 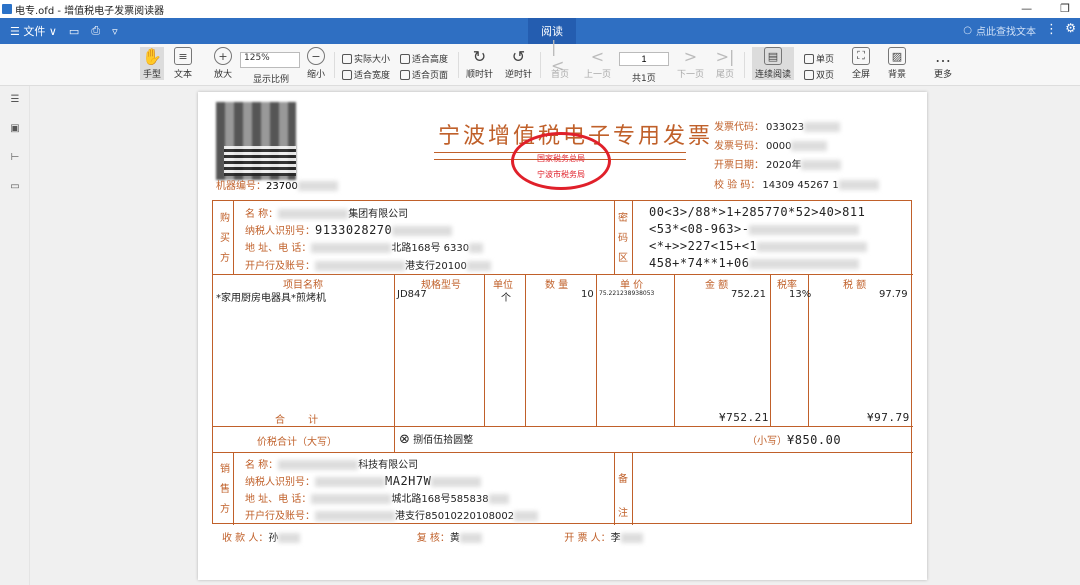 I want to click on chevron-left-icon: <, so click(x=597, y=56).